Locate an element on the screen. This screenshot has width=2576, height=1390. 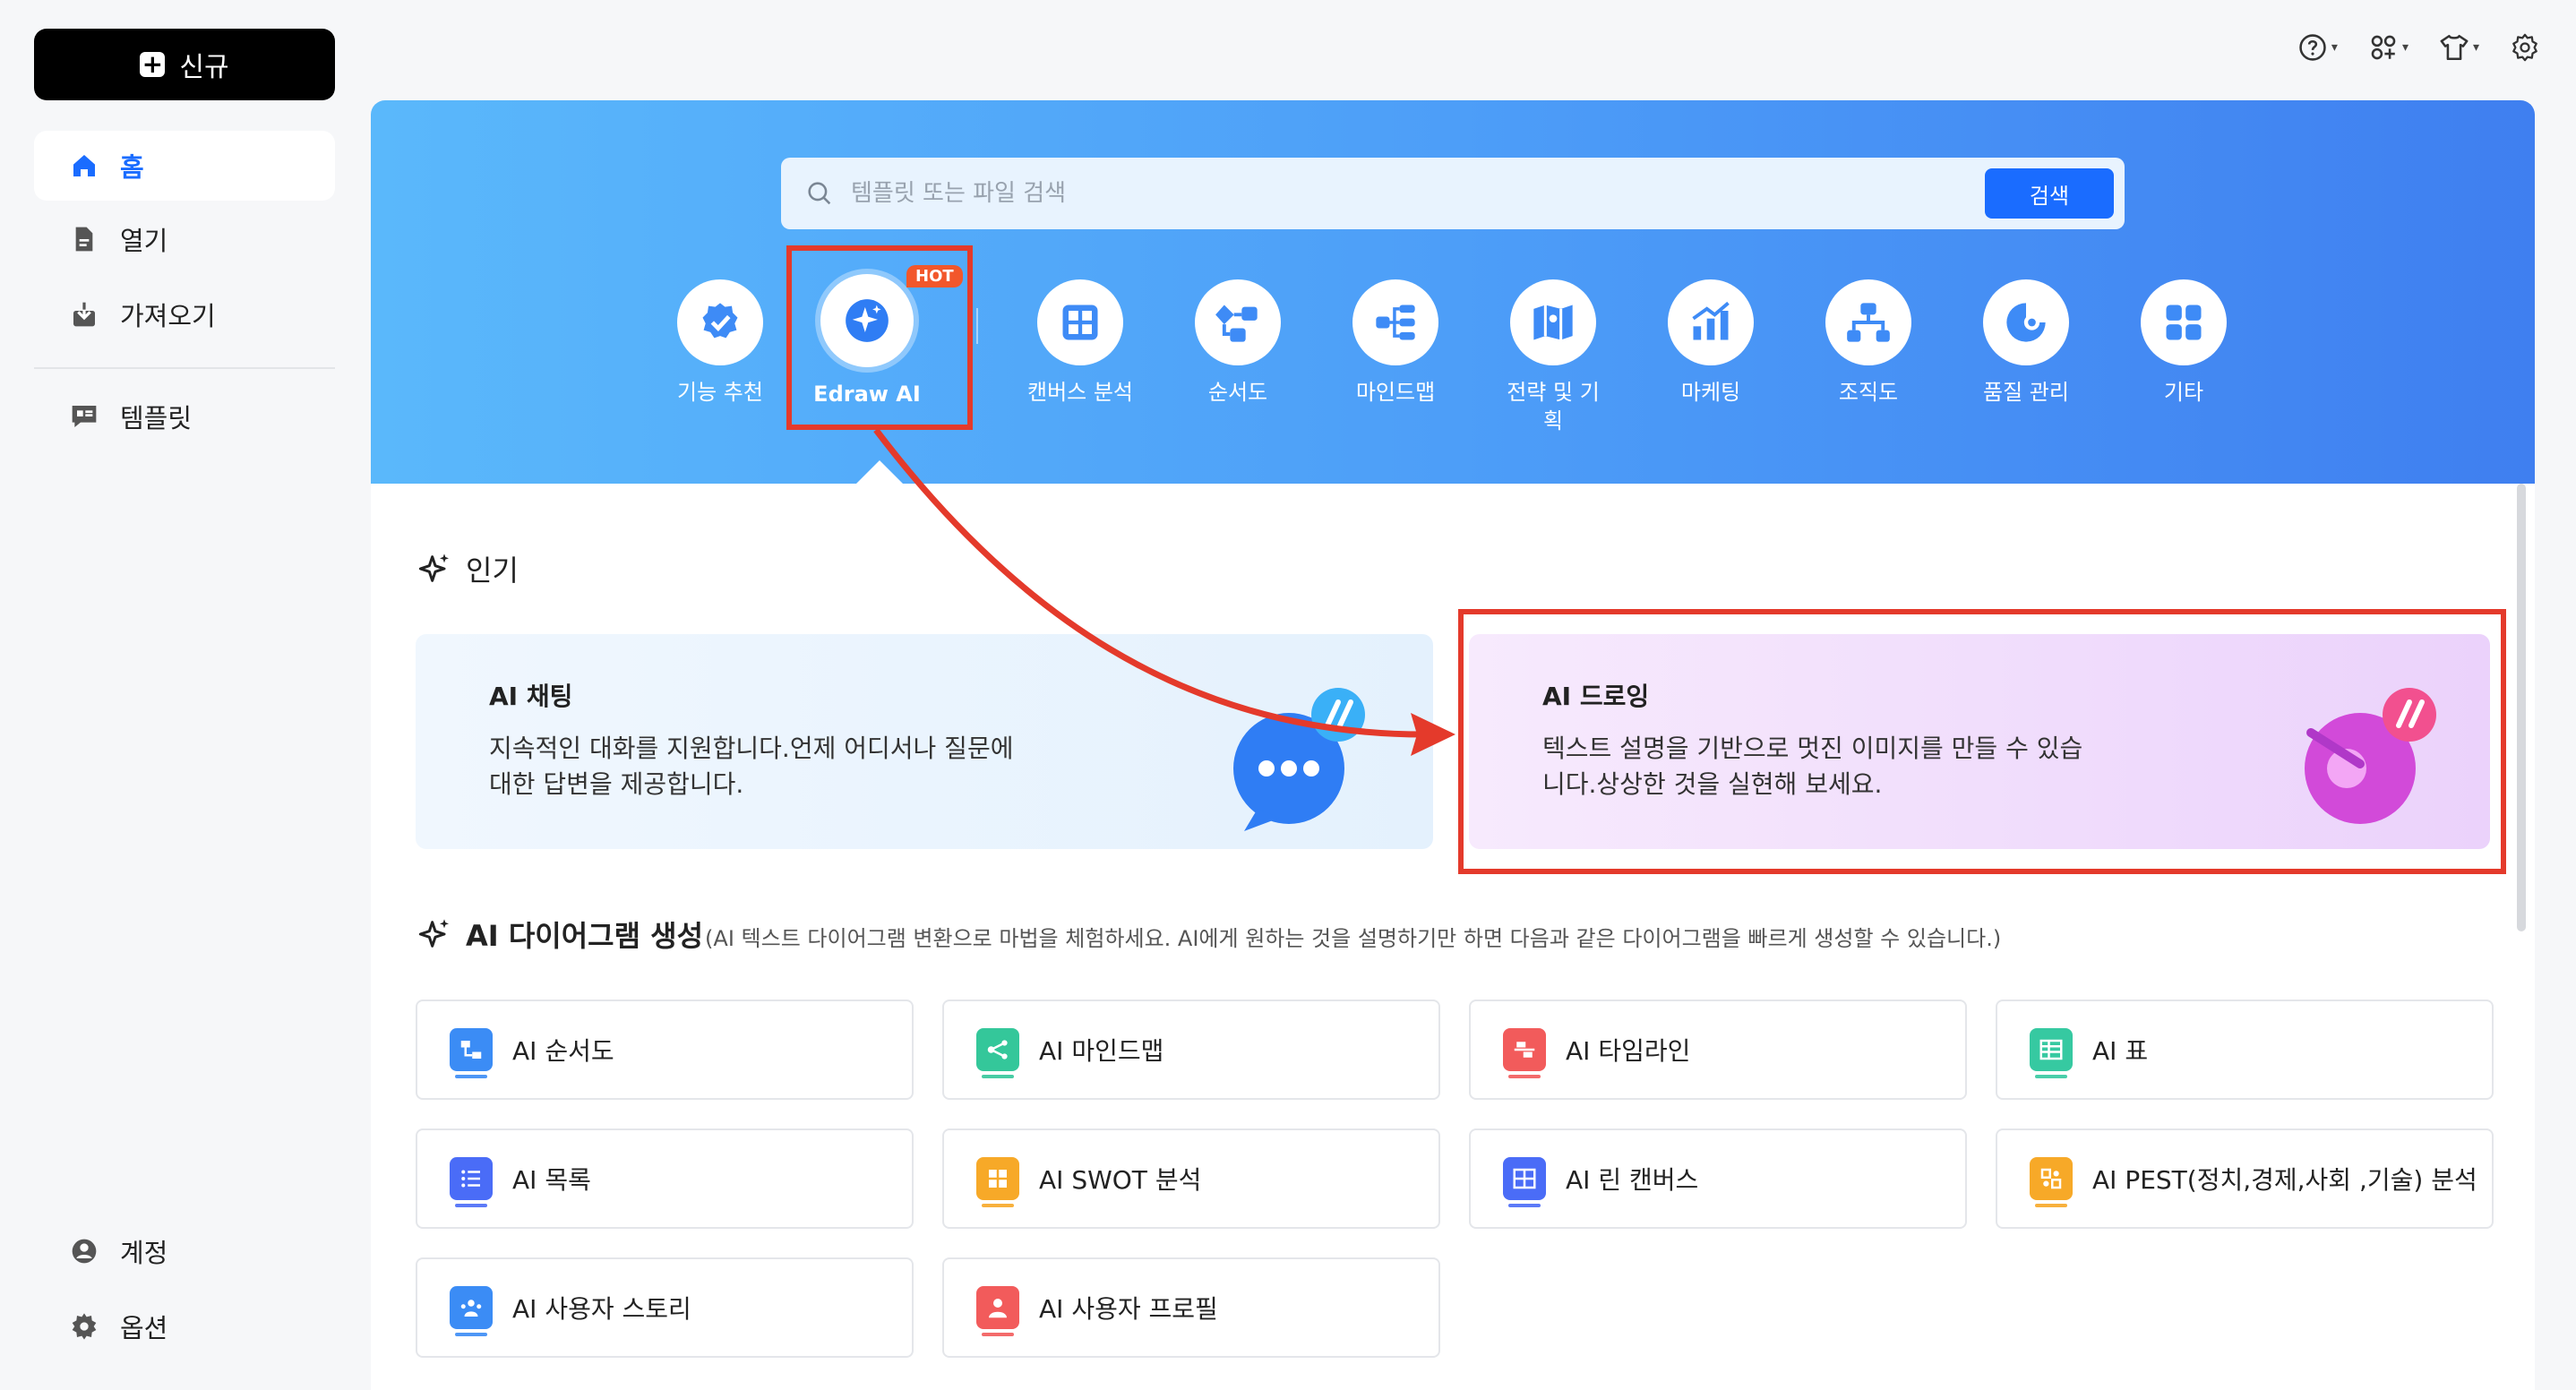
gear-icon is located at coordinates (2524, 47).